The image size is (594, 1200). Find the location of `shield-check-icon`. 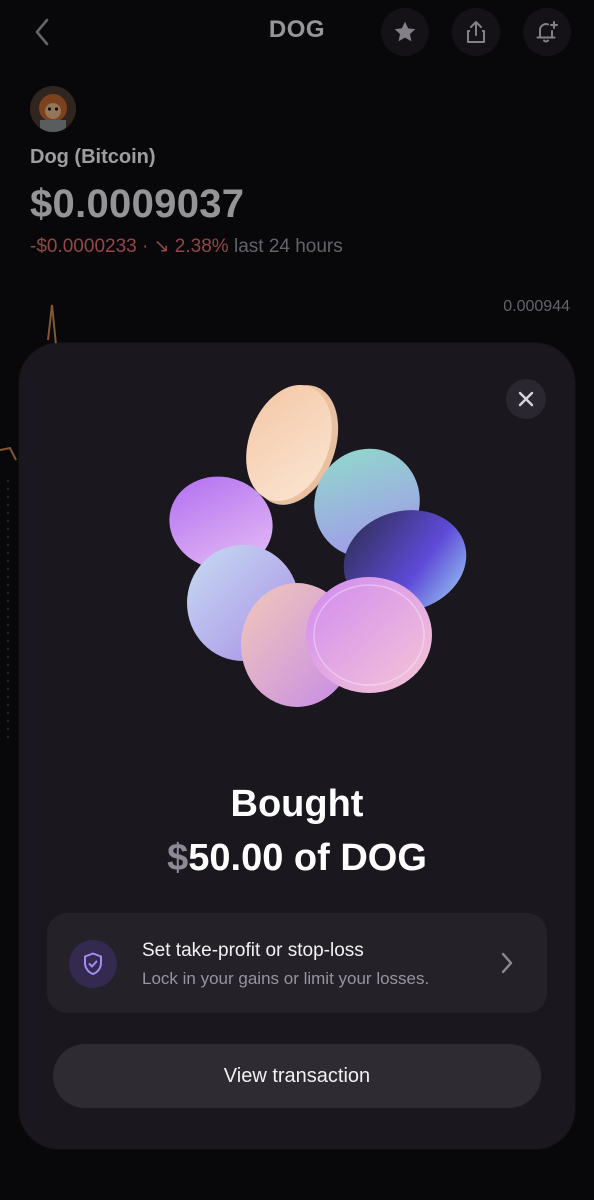

shield-check-icon is located at coordinates (93, 963).